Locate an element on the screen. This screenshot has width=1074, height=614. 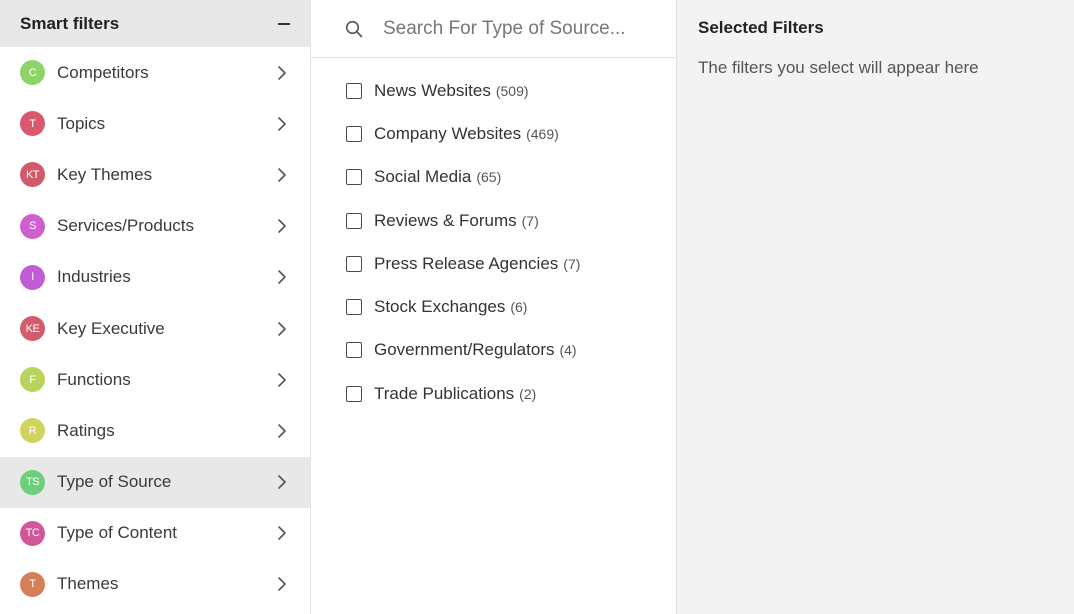
option-count: (469) is located at coordinates (542, 133).